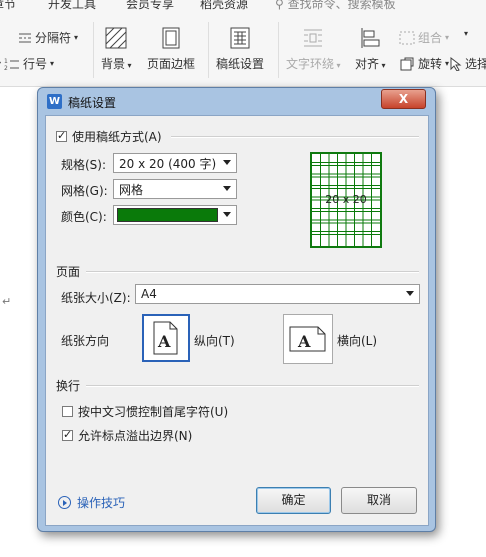  I want to click on rotate-button: 旋转 ▾, so click(424, 63).